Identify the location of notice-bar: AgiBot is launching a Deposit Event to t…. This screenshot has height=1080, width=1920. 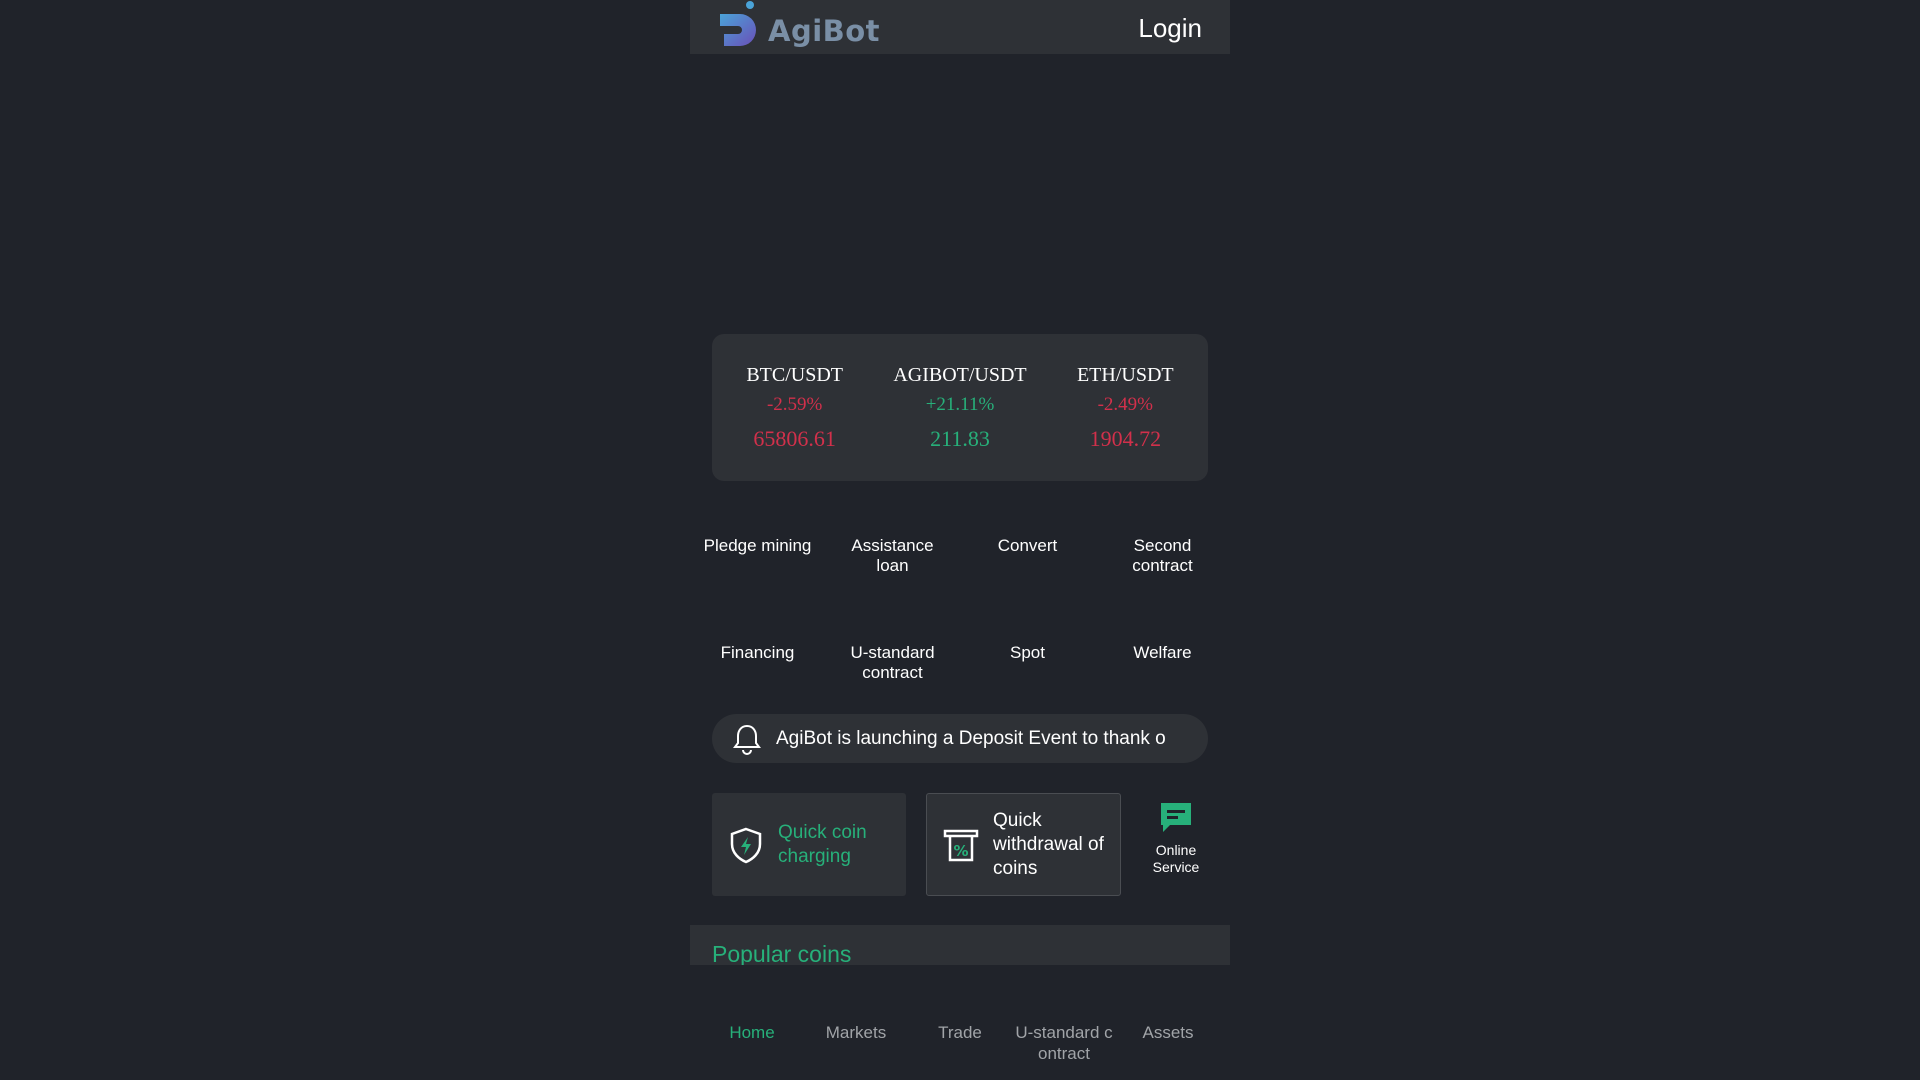
(960, 738).